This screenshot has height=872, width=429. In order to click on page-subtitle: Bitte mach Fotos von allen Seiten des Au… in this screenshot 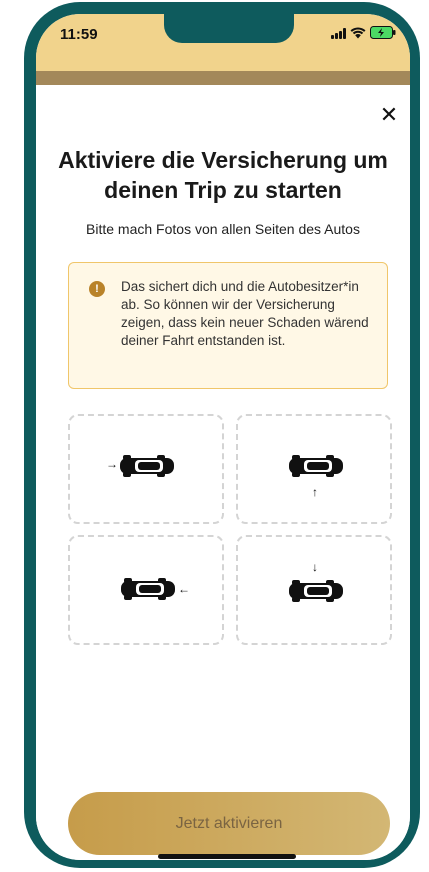, I will do `click(223, 229)`.